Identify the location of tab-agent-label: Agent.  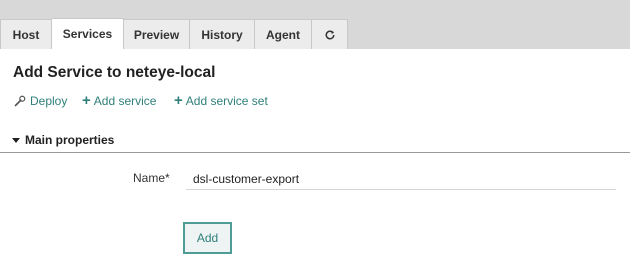
(283, 34).